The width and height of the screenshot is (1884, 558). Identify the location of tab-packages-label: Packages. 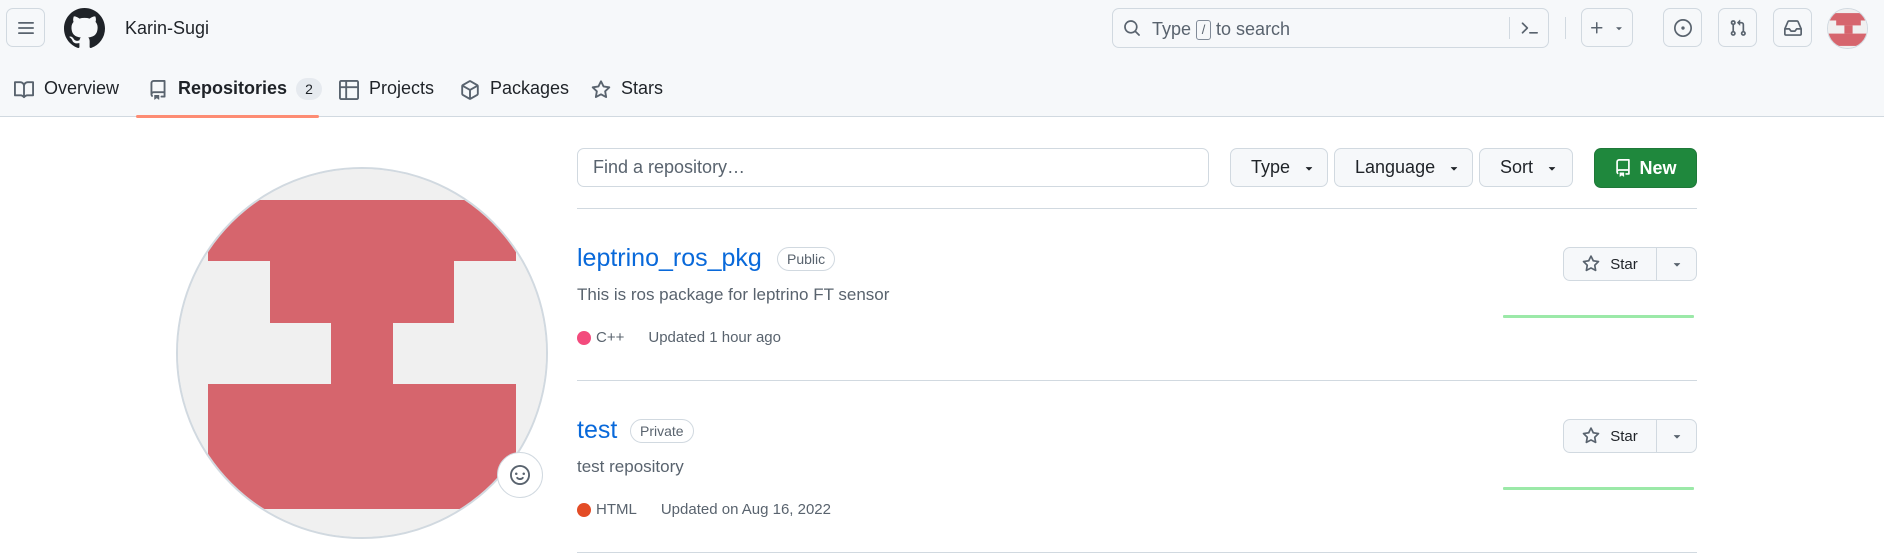
(530, 88).